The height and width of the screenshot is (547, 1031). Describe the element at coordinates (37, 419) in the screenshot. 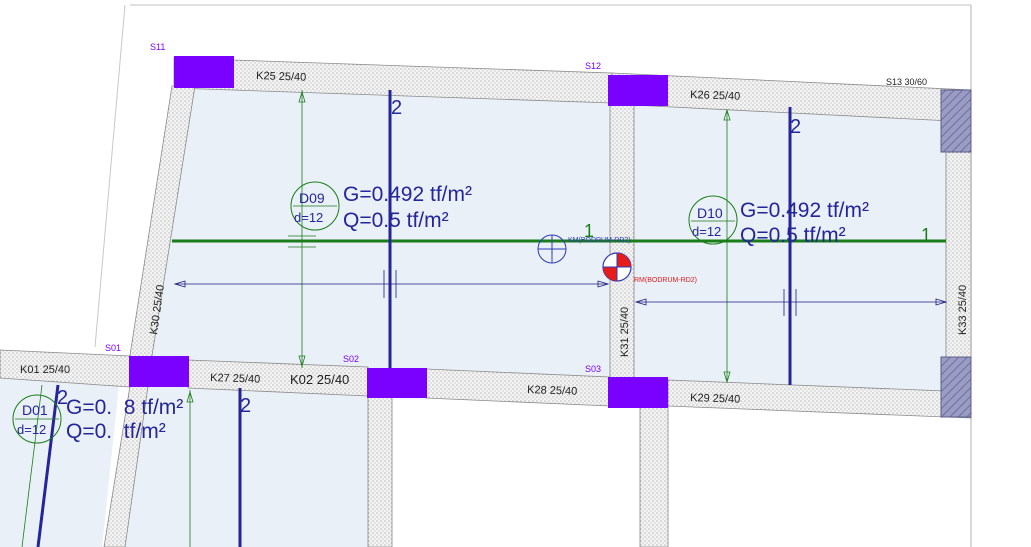

I see `slab-tag-d01: D01 d=12` at that location.